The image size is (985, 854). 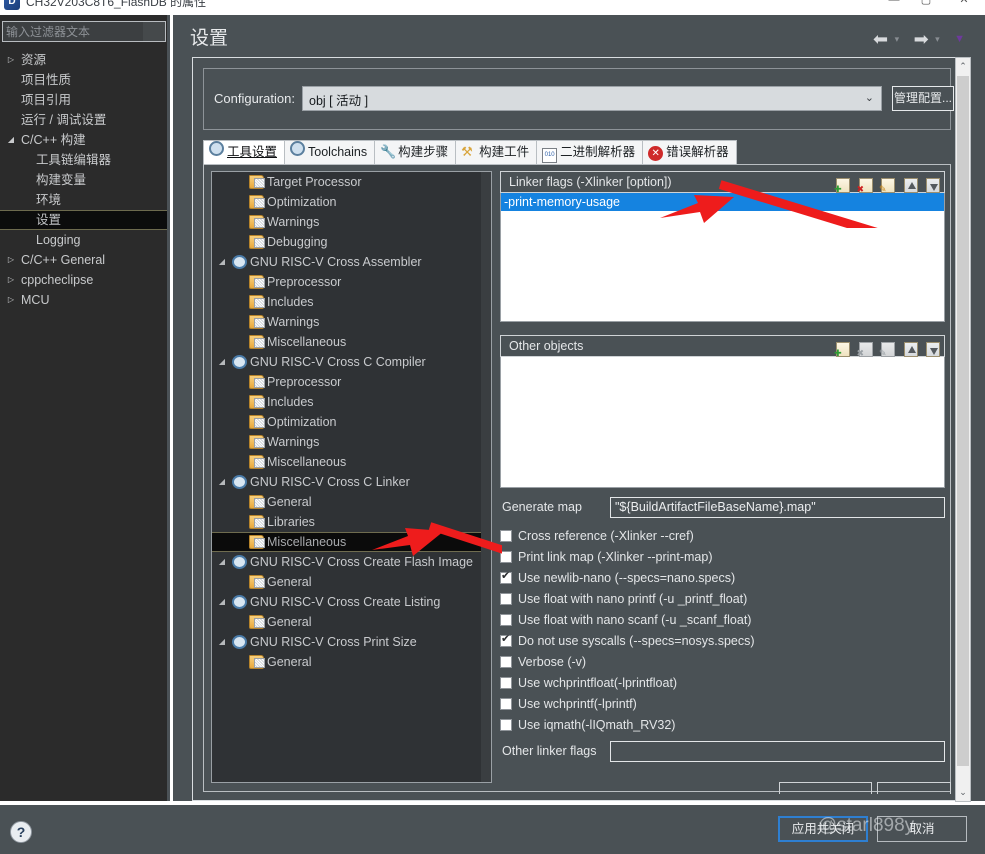 What do you see at coordinates (933, 186) in the screenshot?
I see `move-down-icon` at bounding box center [933, 186].